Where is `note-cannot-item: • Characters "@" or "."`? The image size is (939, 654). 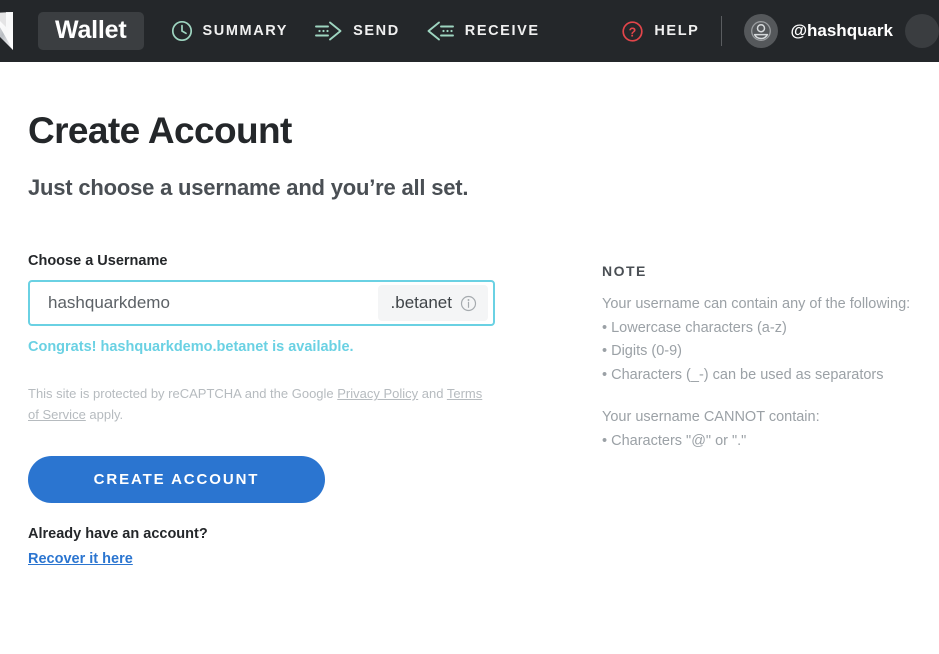 note-cannot-item: • Characters "@" or "." is located at coordinates (674, 440).